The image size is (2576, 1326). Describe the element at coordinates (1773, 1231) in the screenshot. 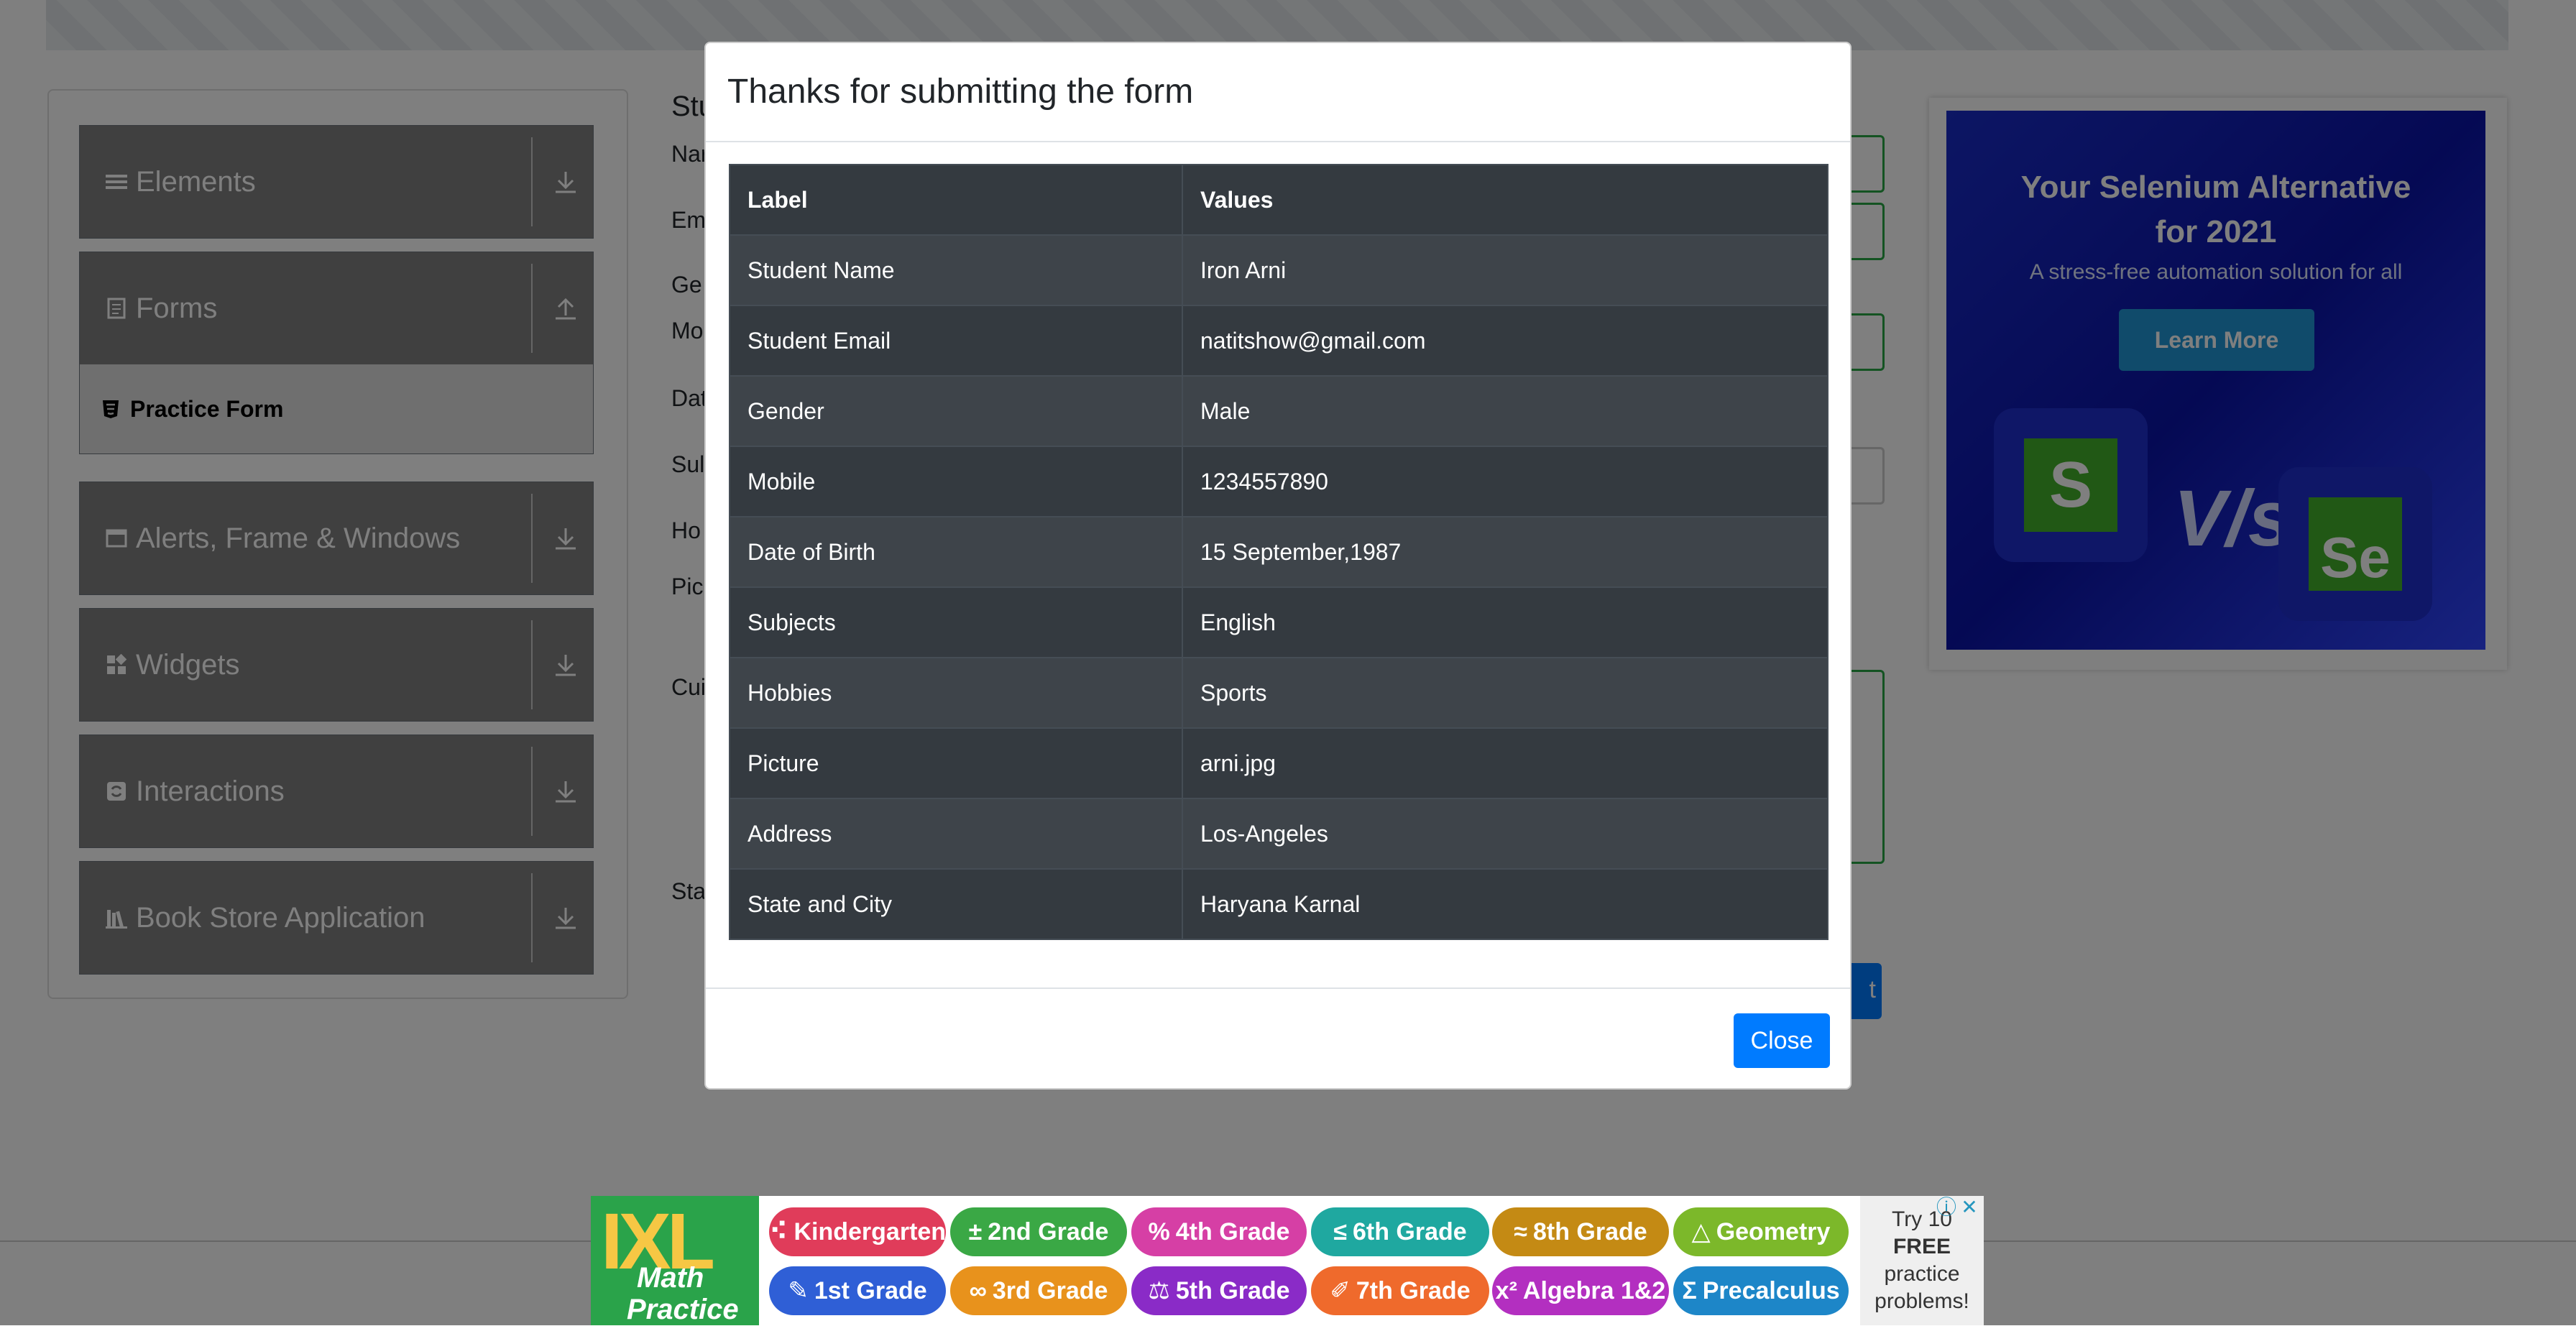

I see `grade-label: Geometry` at that location.